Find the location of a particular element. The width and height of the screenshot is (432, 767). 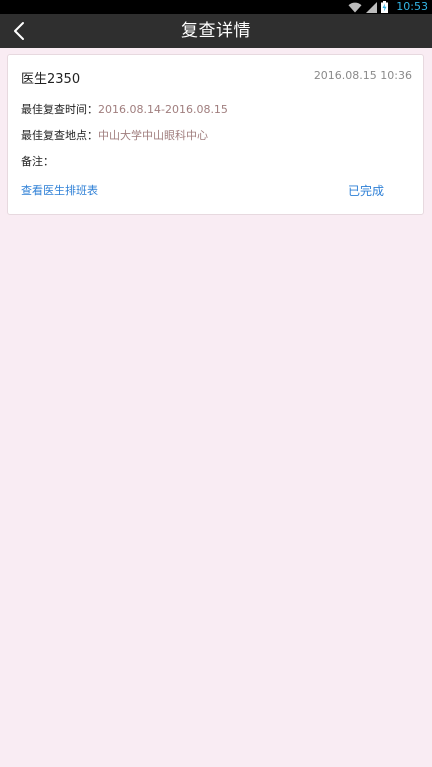

best-checkup-time-row: 最佳复查时间：2016.08.14-2016.08.15 is located at coordinates (124, 109).